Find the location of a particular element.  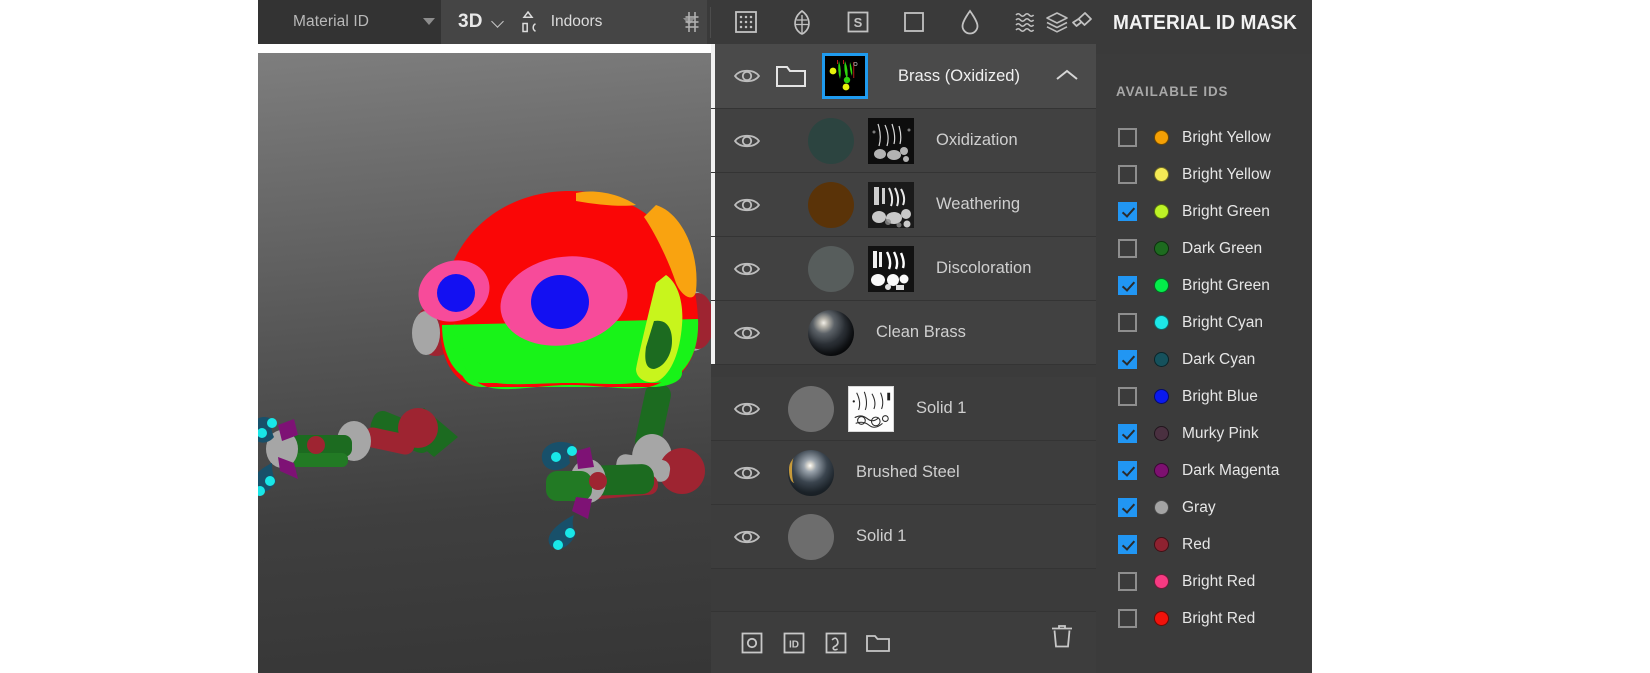

droplet-icon is located at coordinates (970, 22).